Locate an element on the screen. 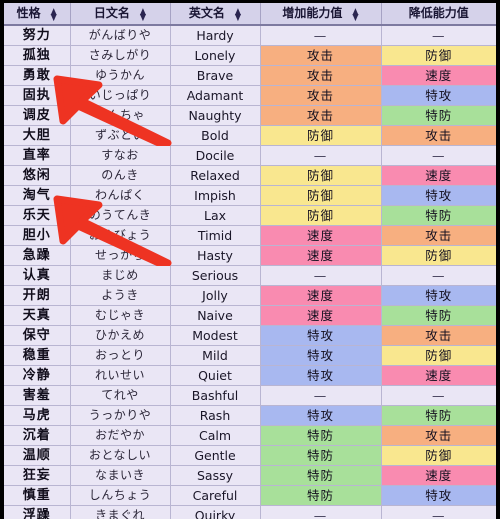  cell-nature-chinese: 害羞 is located at coordinates (37, 395).